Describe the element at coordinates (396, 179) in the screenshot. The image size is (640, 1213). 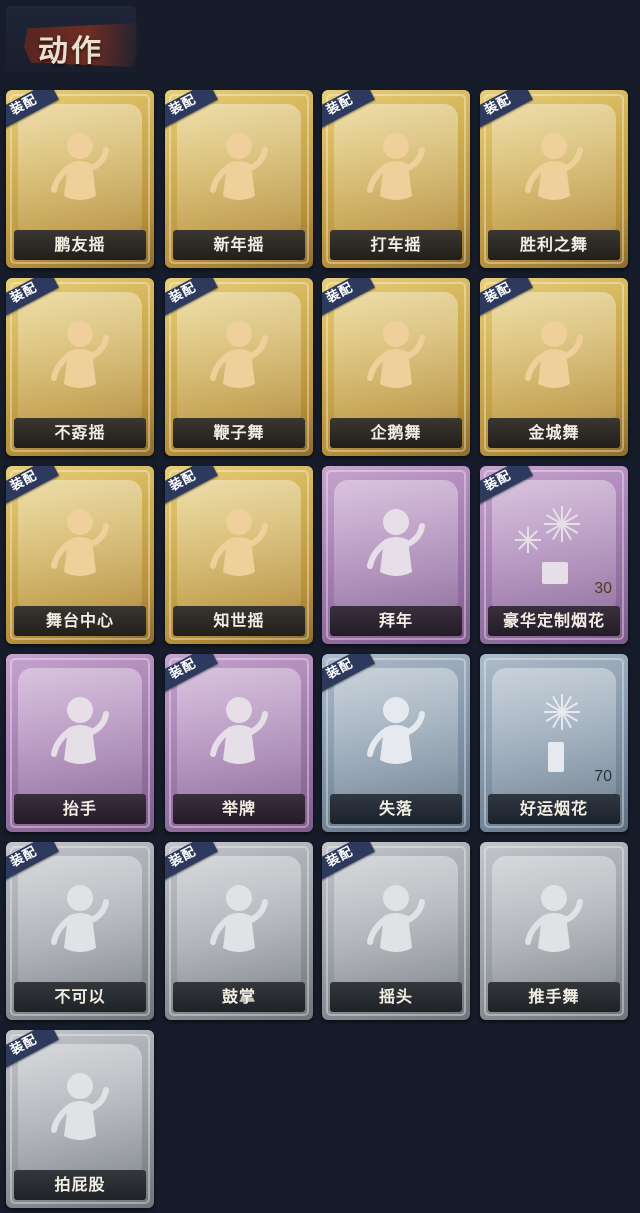
I see `emote-card: 打车摇 装配` at that location.